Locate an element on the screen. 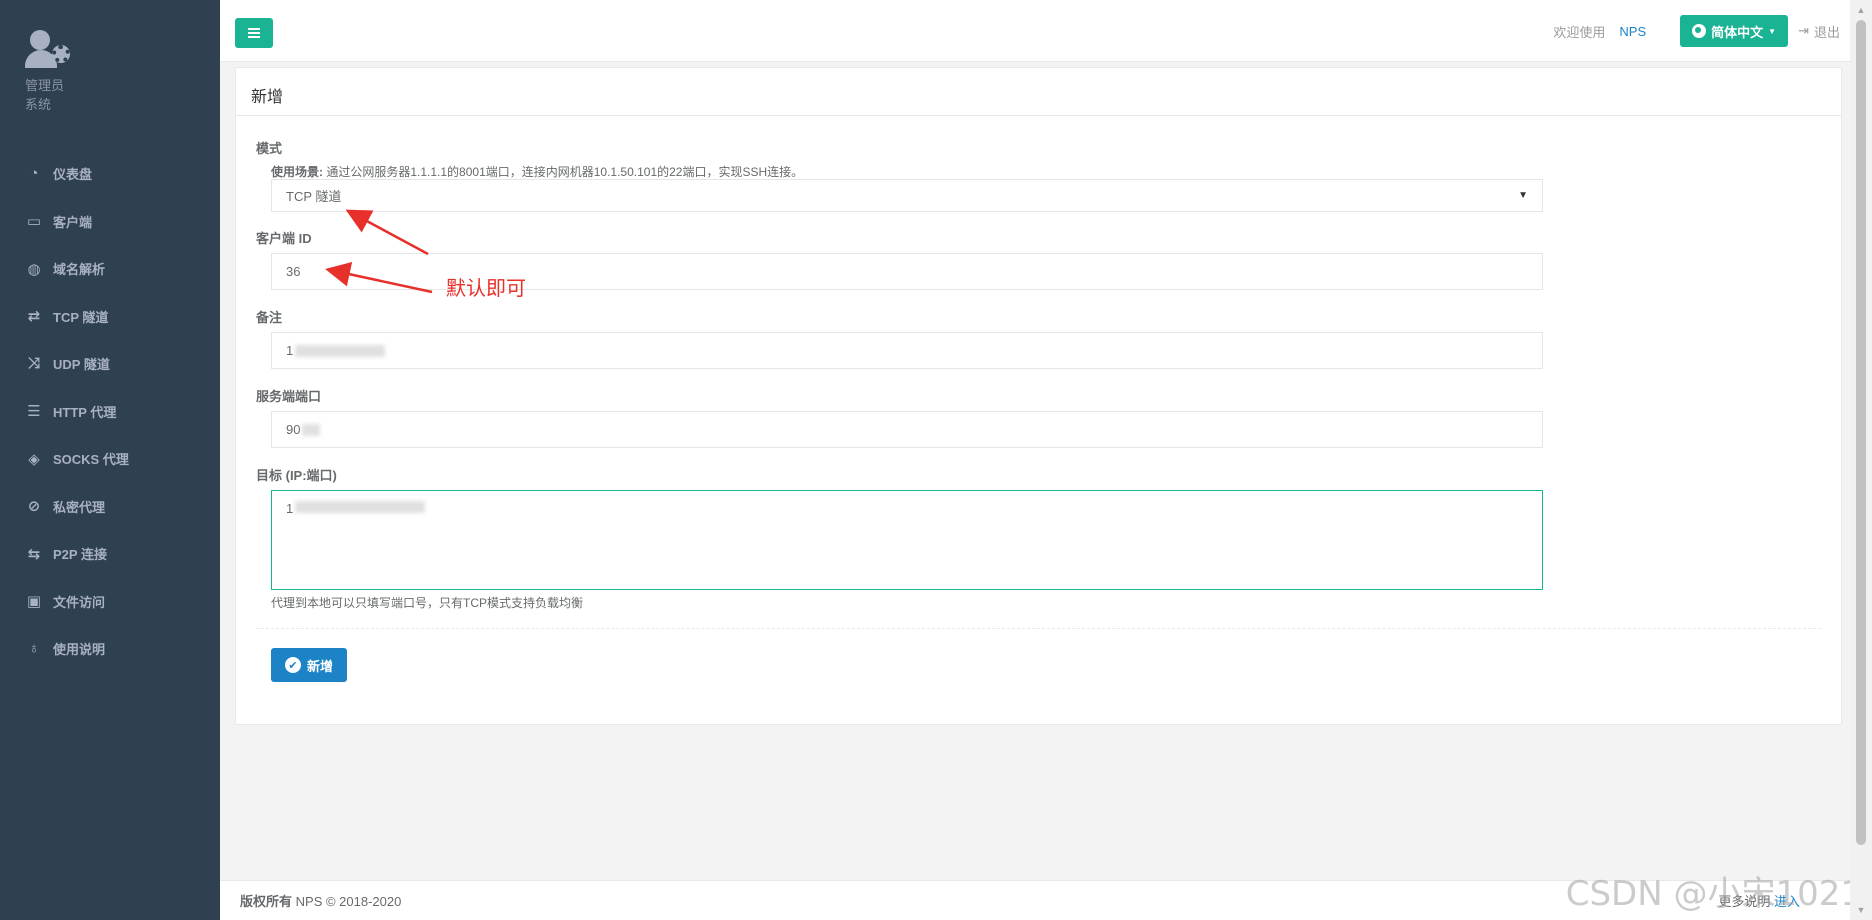 Image resolution: width=1872 pixels, height=920 pixels. logout-link: ⇥ 退出 is located at coordinates (1819, 31).